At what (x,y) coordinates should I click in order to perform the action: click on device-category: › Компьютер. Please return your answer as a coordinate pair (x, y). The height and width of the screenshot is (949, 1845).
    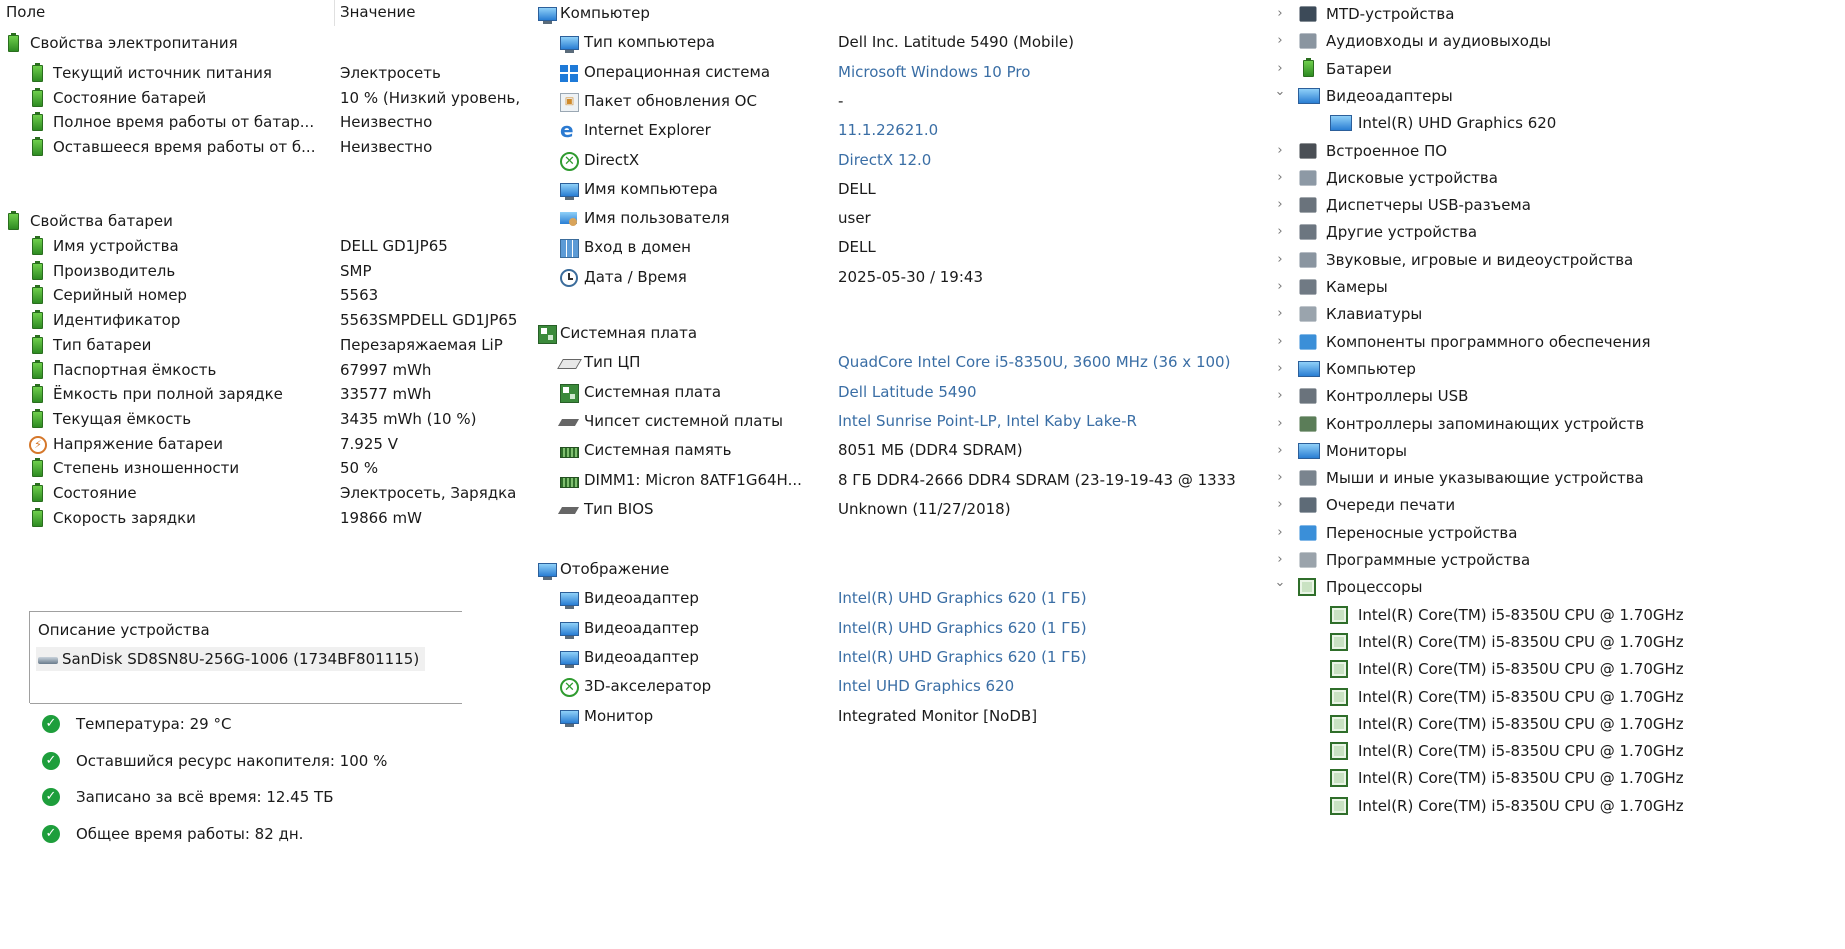
    Looking at the image, I should click on (1550, 369).